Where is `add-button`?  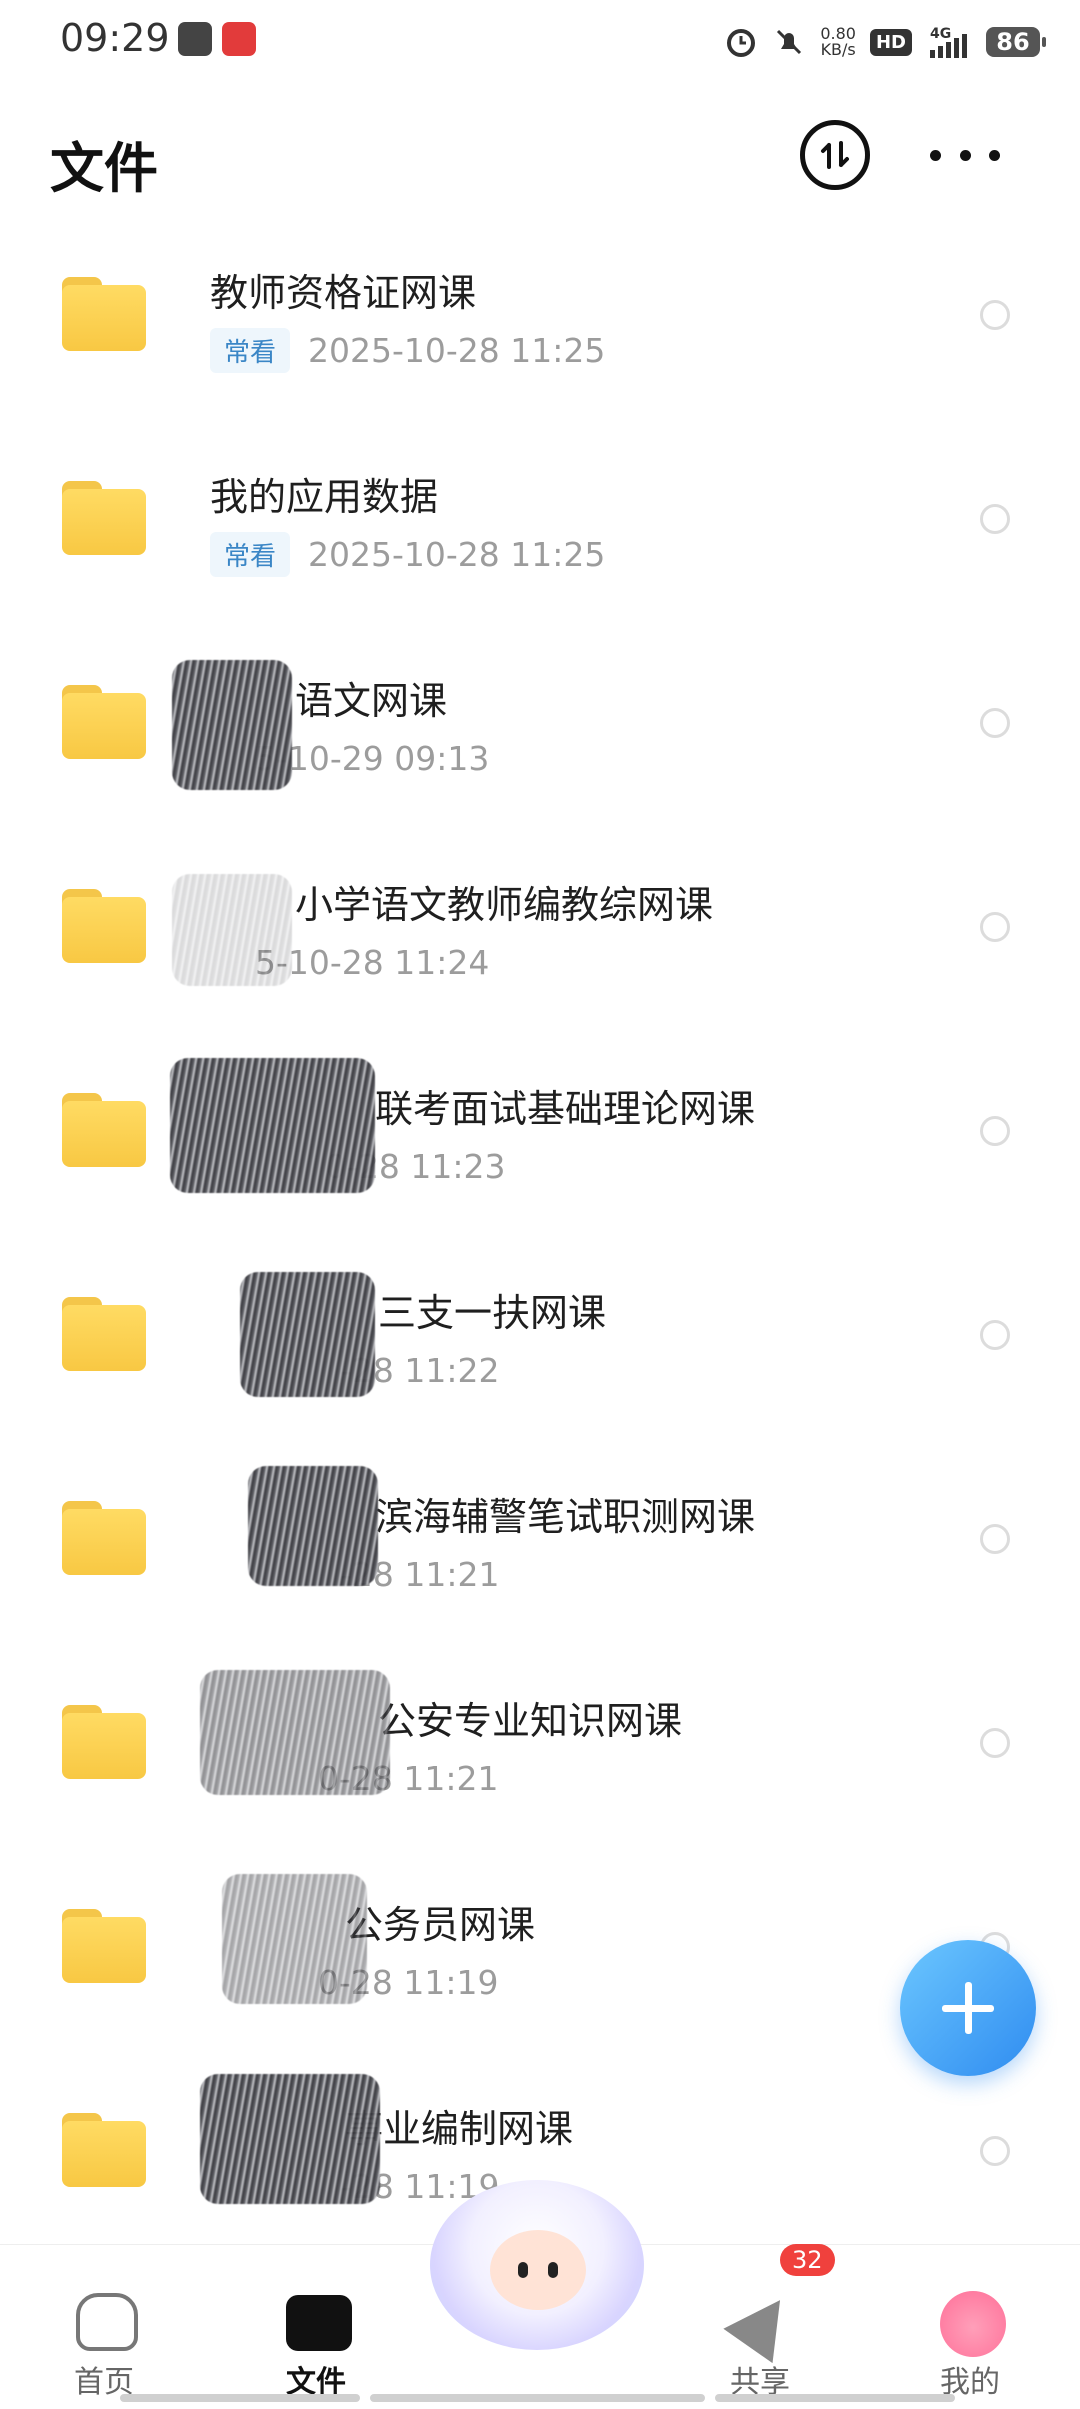
add-button is located at coordinates (968, 2008).